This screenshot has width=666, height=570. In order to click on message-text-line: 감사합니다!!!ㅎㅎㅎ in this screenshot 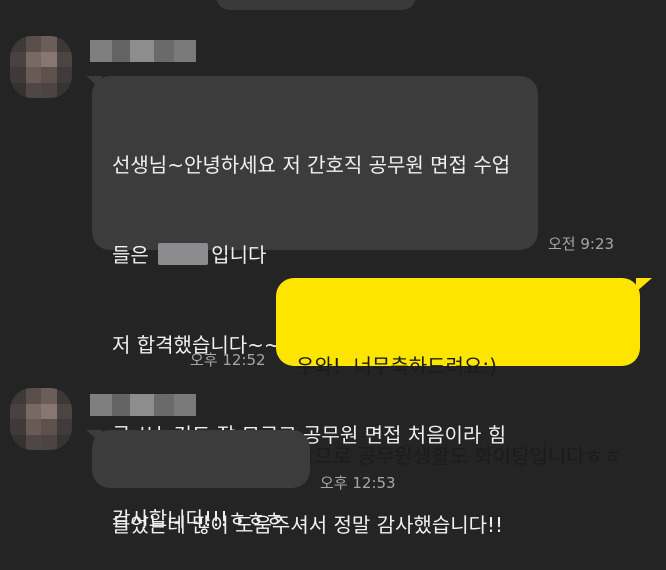, I will do `click(198, 519)`.